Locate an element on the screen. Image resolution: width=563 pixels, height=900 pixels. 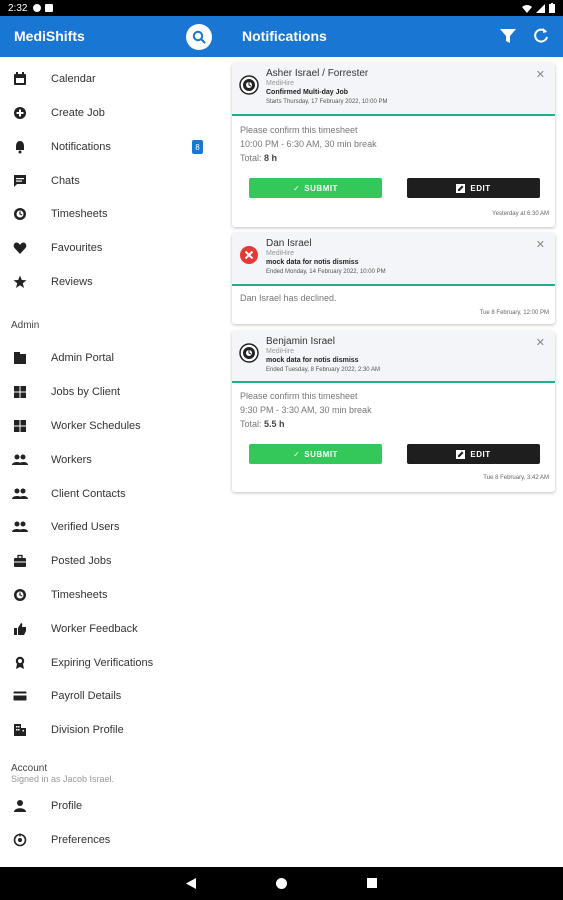
total-value: 5.5 h is located at coordinates (274, 424).